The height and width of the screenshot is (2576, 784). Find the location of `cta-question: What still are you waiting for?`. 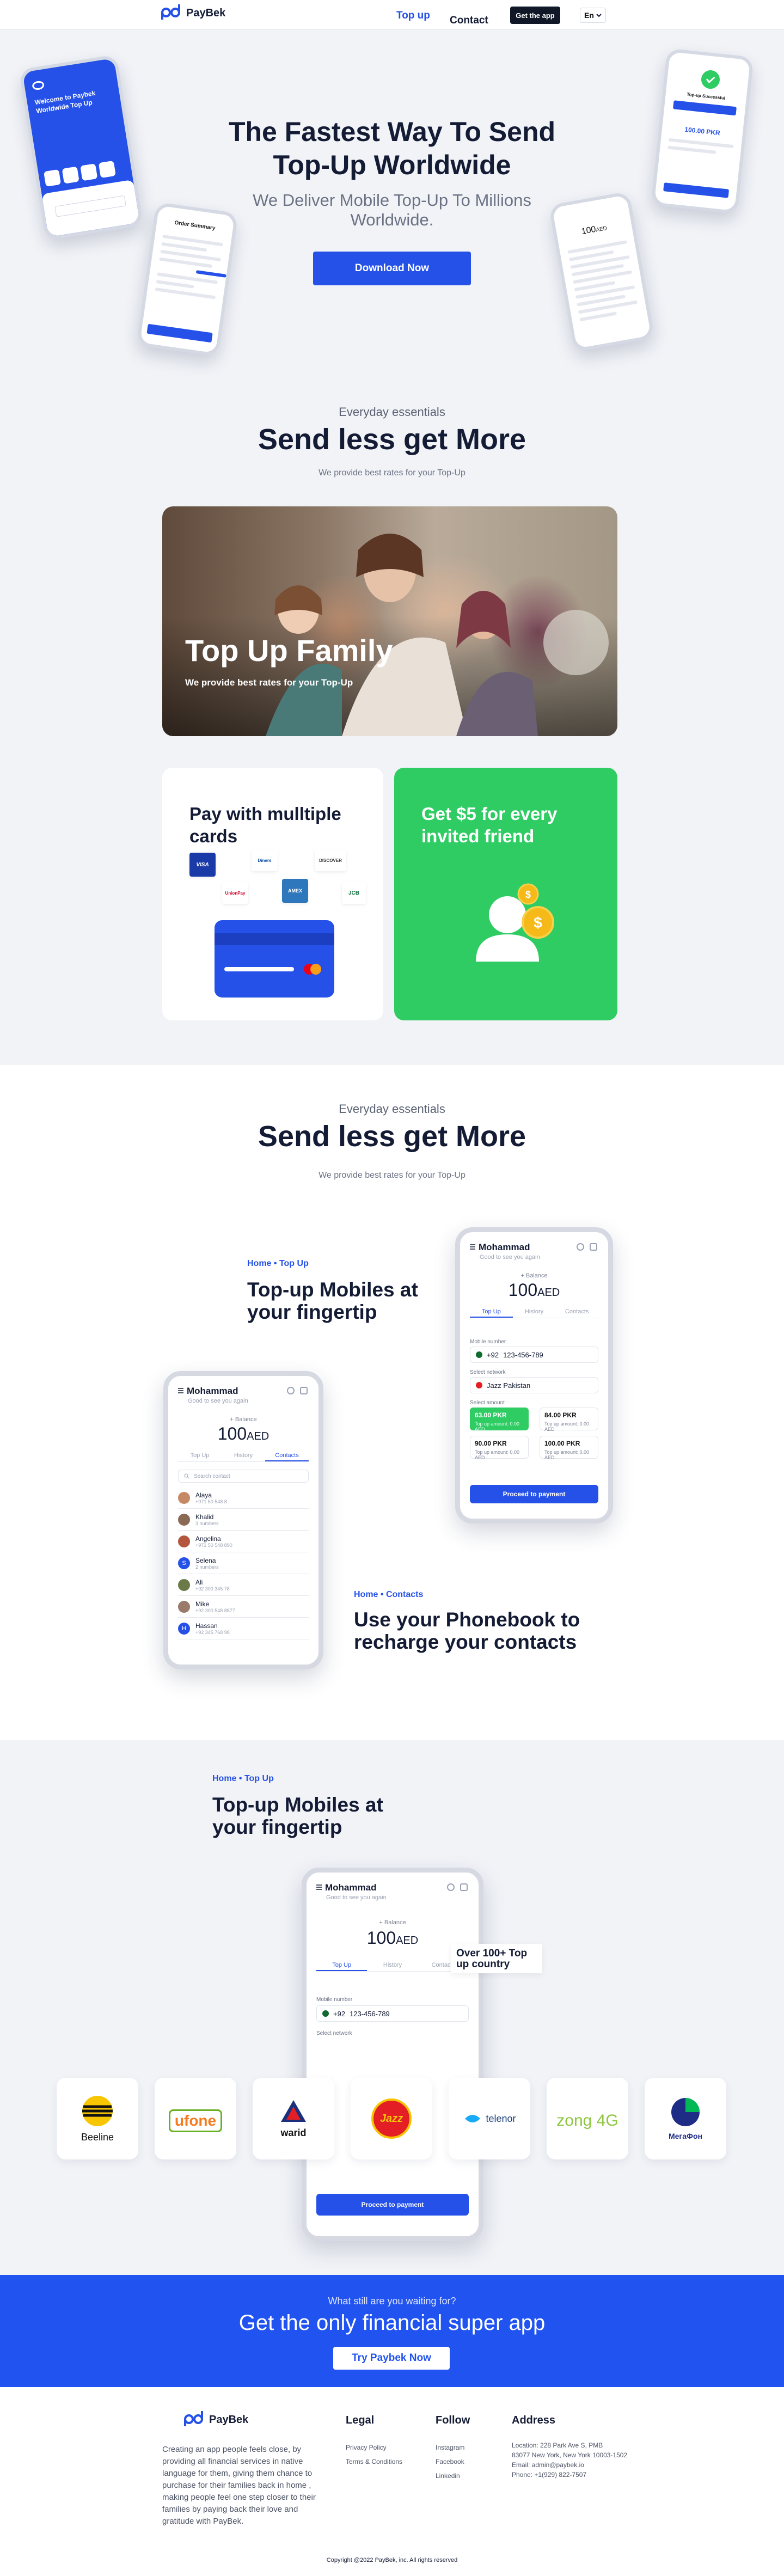

cta-question: What still are you waiting for? is located at coordinates (392, 2301).